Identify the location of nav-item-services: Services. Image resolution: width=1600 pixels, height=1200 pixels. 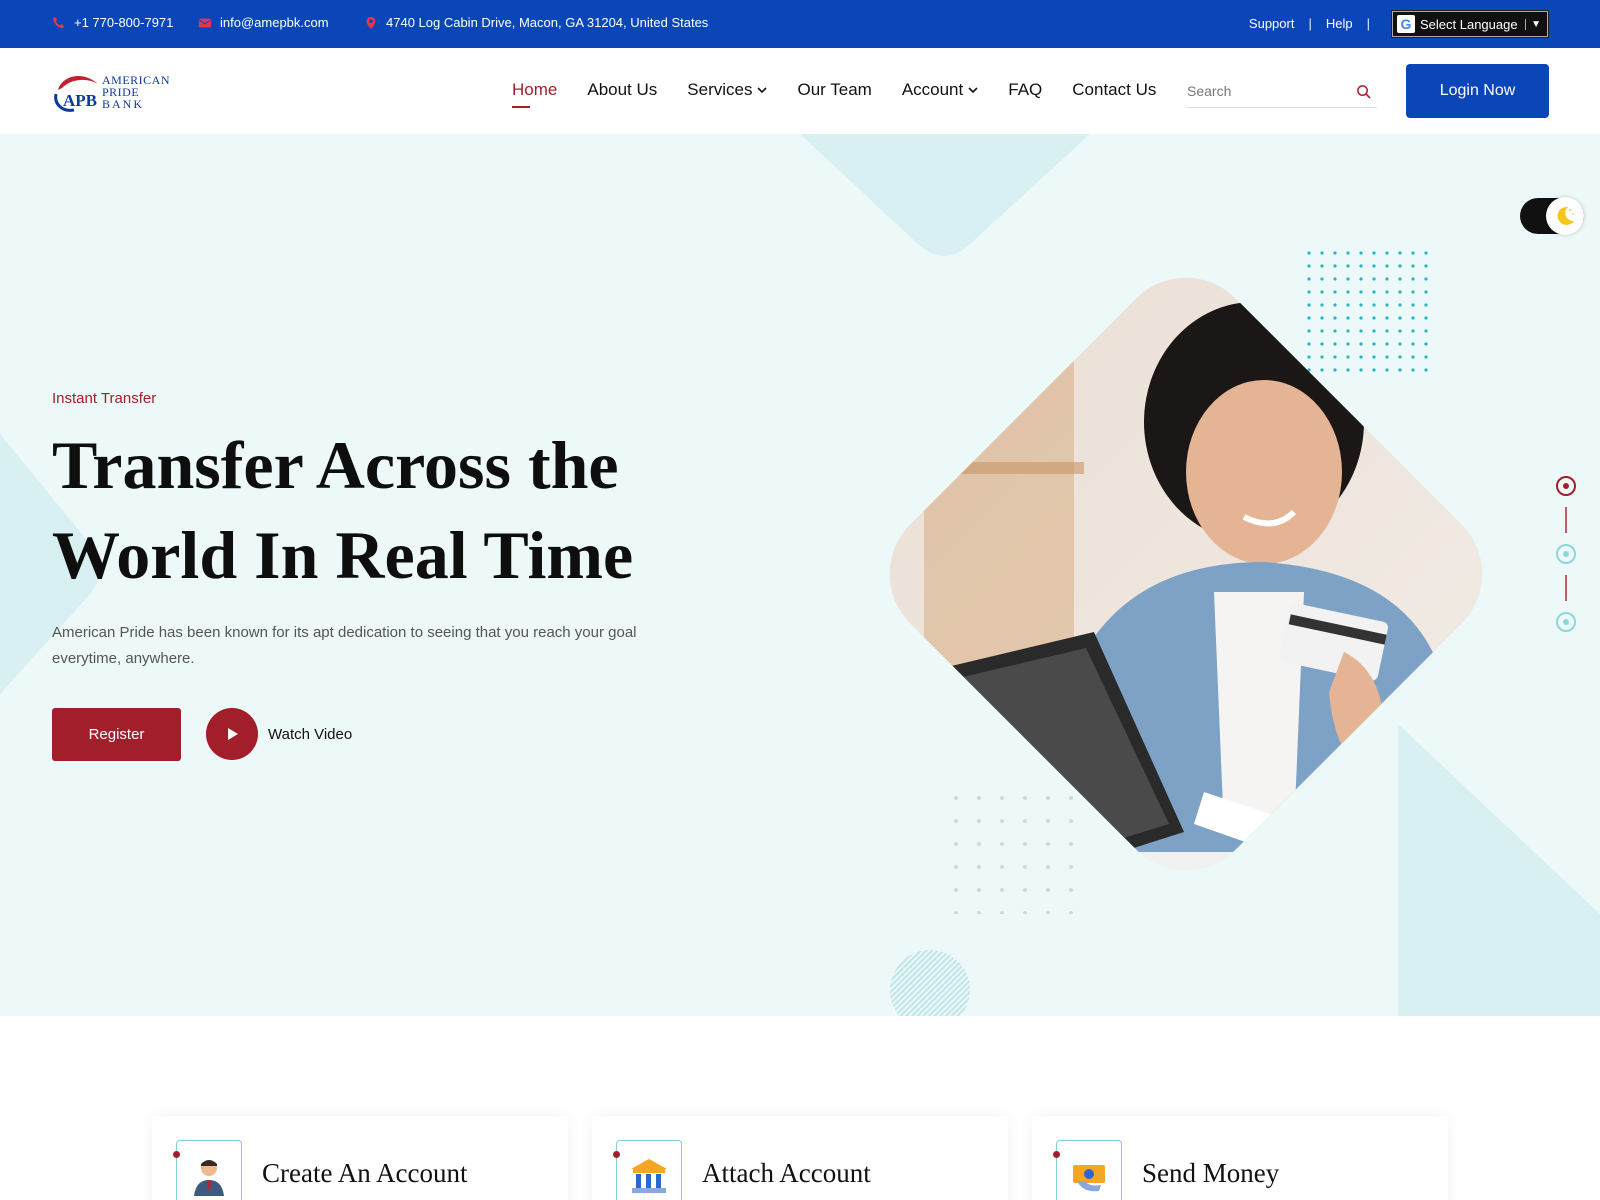
(727, 90).